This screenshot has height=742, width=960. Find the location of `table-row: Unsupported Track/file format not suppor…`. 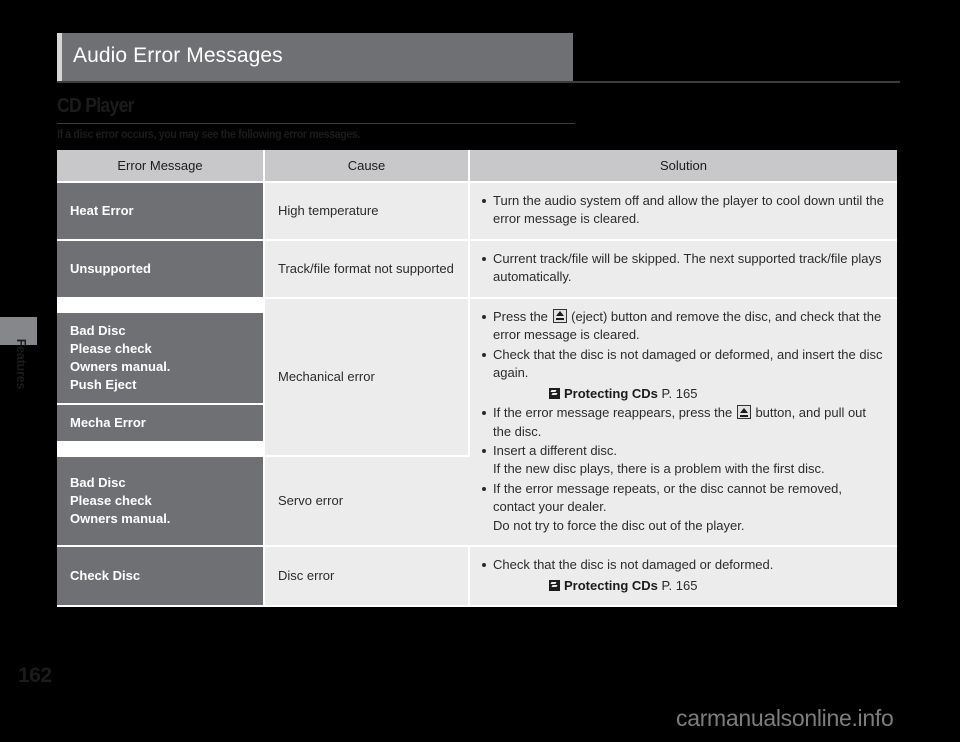

table-row: Unsupported Track/file format not suppor… is located at coordinates (477, 269).